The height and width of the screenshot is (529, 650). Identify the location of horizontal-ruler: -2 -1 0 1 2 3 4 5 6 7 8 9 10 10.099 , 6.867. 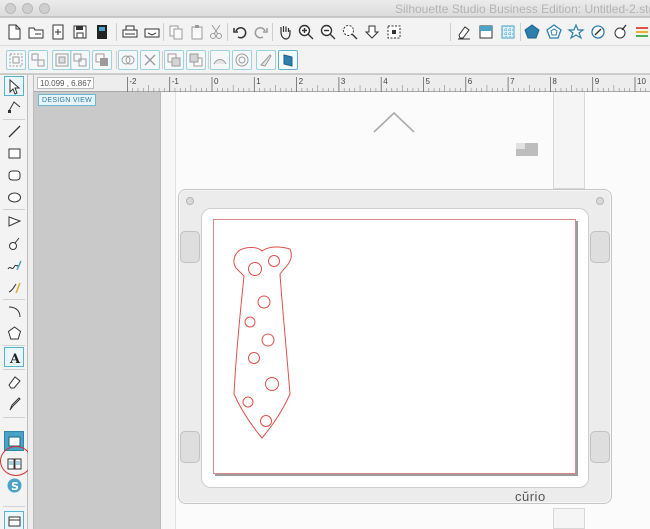
(342, 83).